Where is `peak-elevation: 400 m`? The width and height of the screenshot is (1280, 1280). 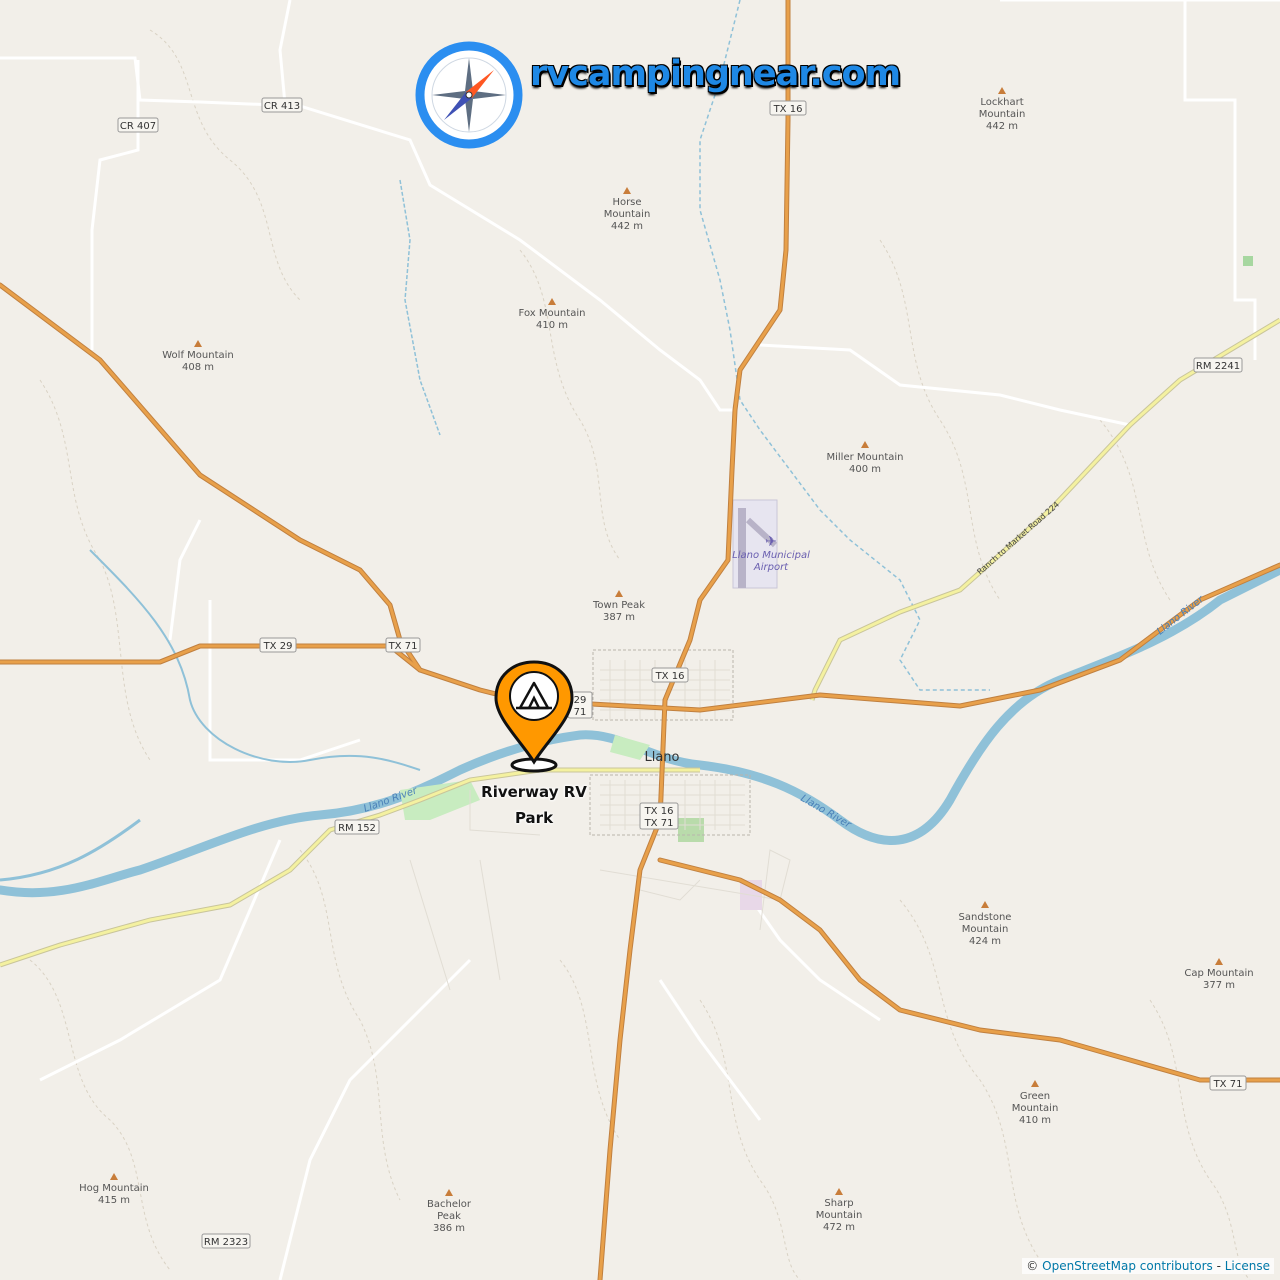
peak-elevation: 400 m is located at coordinates (865, 469).